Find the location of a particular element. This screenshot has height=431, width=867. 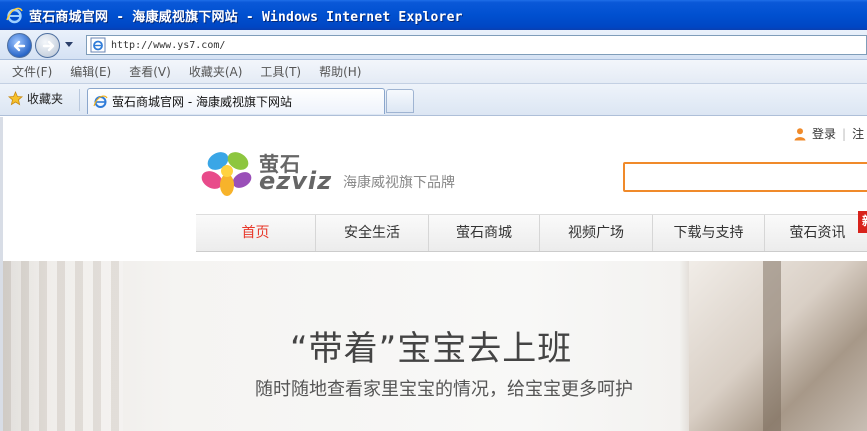

menu-bar: 文件(F) 编辑(E) 查看(V) 收藏夹(A) 工具(T) 帮助(H) is located at coordinates (433, 72).